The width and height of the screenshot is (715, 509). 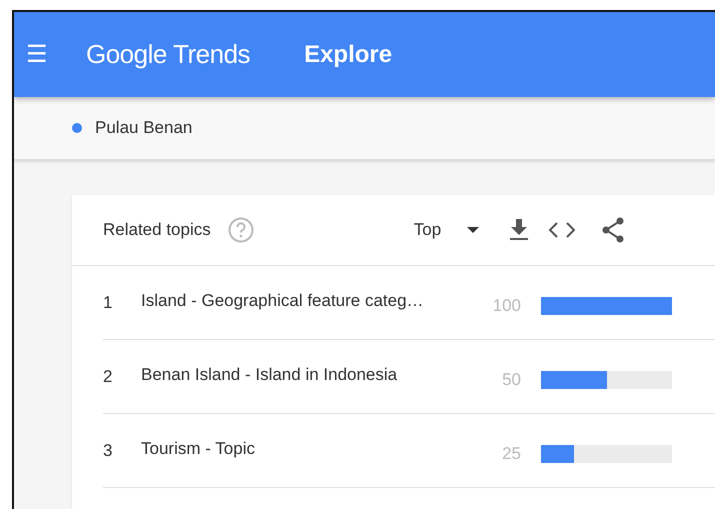 What do you see at coordinates (428, 230) in the screenshot?
I see `filter-dropdown: Top` at bounding box center [428, 230].